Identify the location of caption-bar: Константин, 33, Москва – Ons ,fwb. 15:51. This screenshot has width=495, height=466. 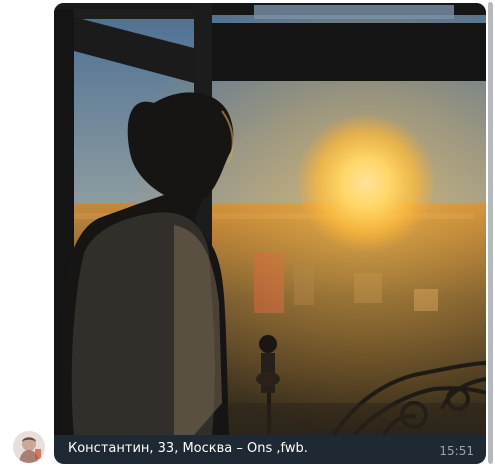
(270, 449).